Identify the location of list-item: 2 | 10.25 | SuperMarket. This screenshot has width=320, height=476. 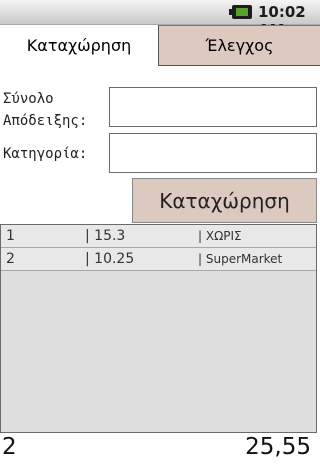
(158, 259).